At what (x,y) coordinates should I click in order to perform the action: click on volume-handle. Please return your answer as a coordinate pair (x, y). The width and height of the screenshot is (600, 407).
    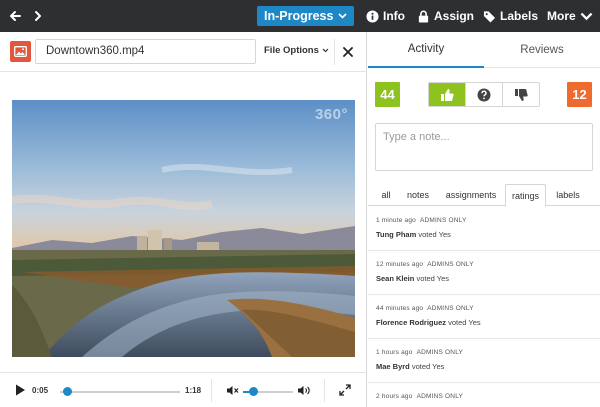
    Looking at the image, I should click on (253, 391).